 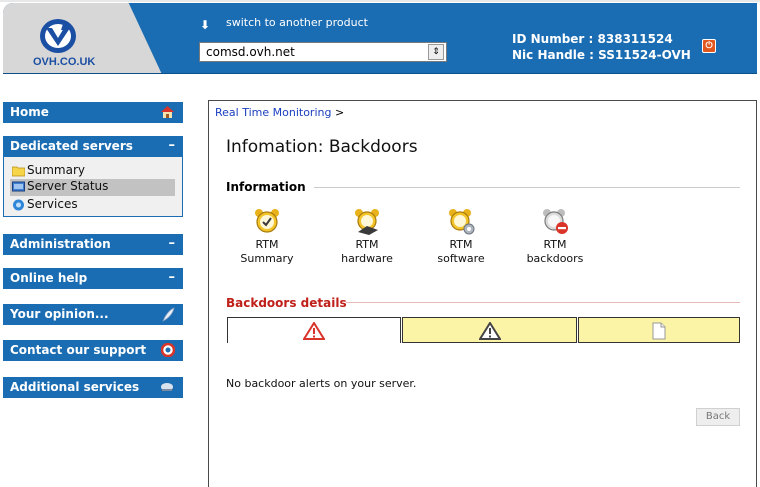 What do you see at coordinates (18, 171) in the screenshot?
I see `folder-icon` at bounding box center [18, 171].